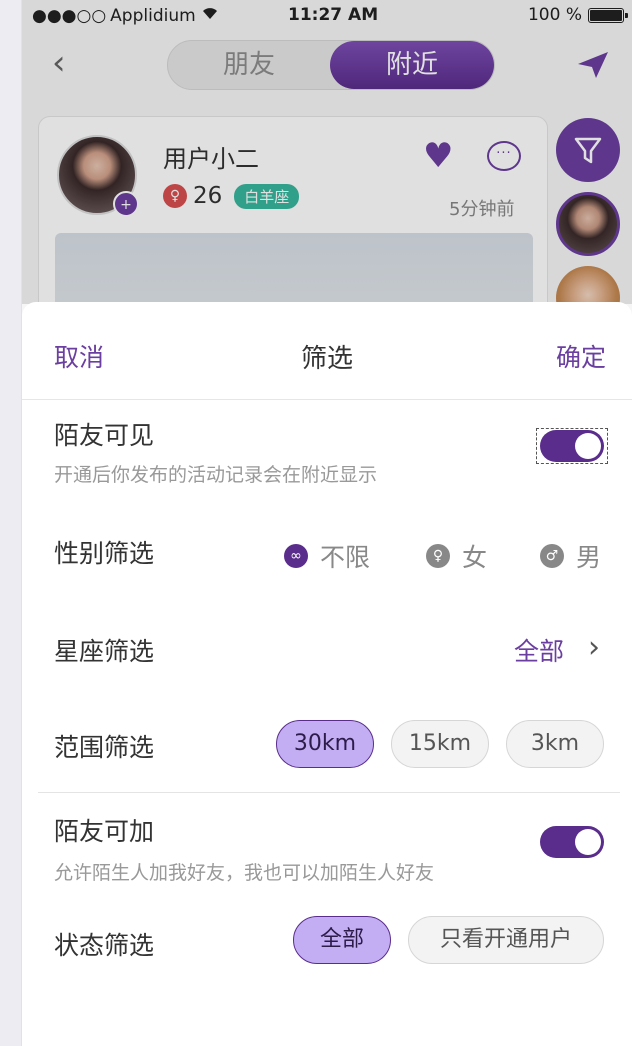 The image size is (632, 1046). What do you see at coordinates (104, 553) in the screenshot?
I see `gender-label: 性别筛选` at bounding box center [104, 553].